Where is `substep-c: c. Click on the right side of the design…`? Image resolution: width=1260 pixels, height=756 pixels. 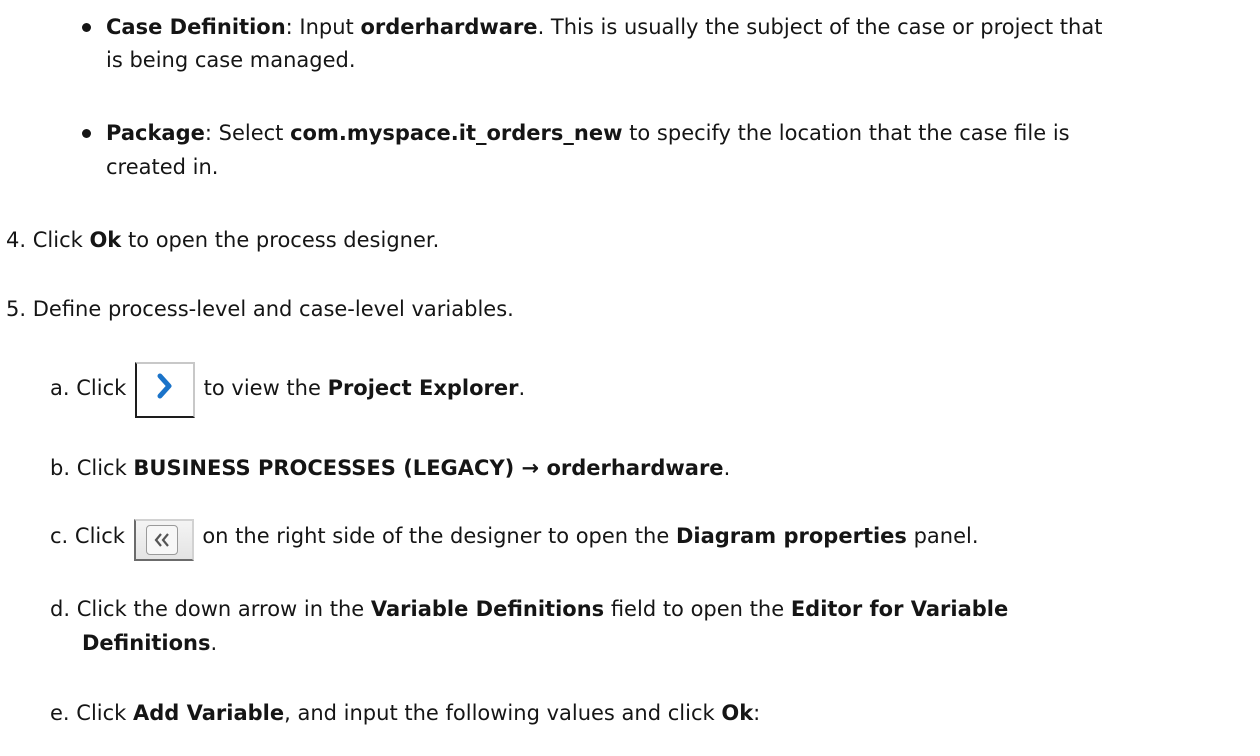
substep-c: c. Click on the right side of the design… is located at coordinates (514, 536).